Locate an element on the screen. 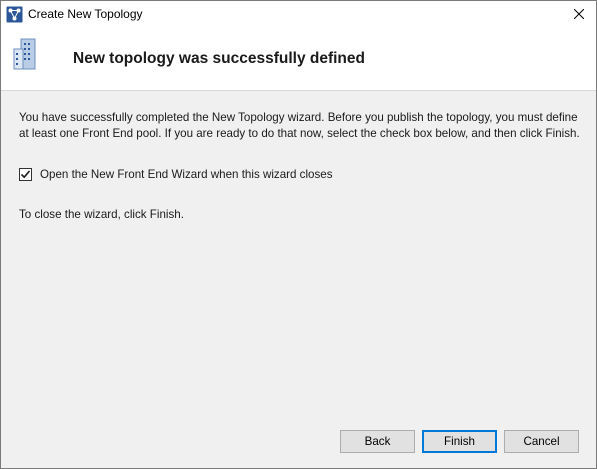 Image resolution: width=597 pixels, height=469 pixels. building-icon is located at coordinates (27, 54).